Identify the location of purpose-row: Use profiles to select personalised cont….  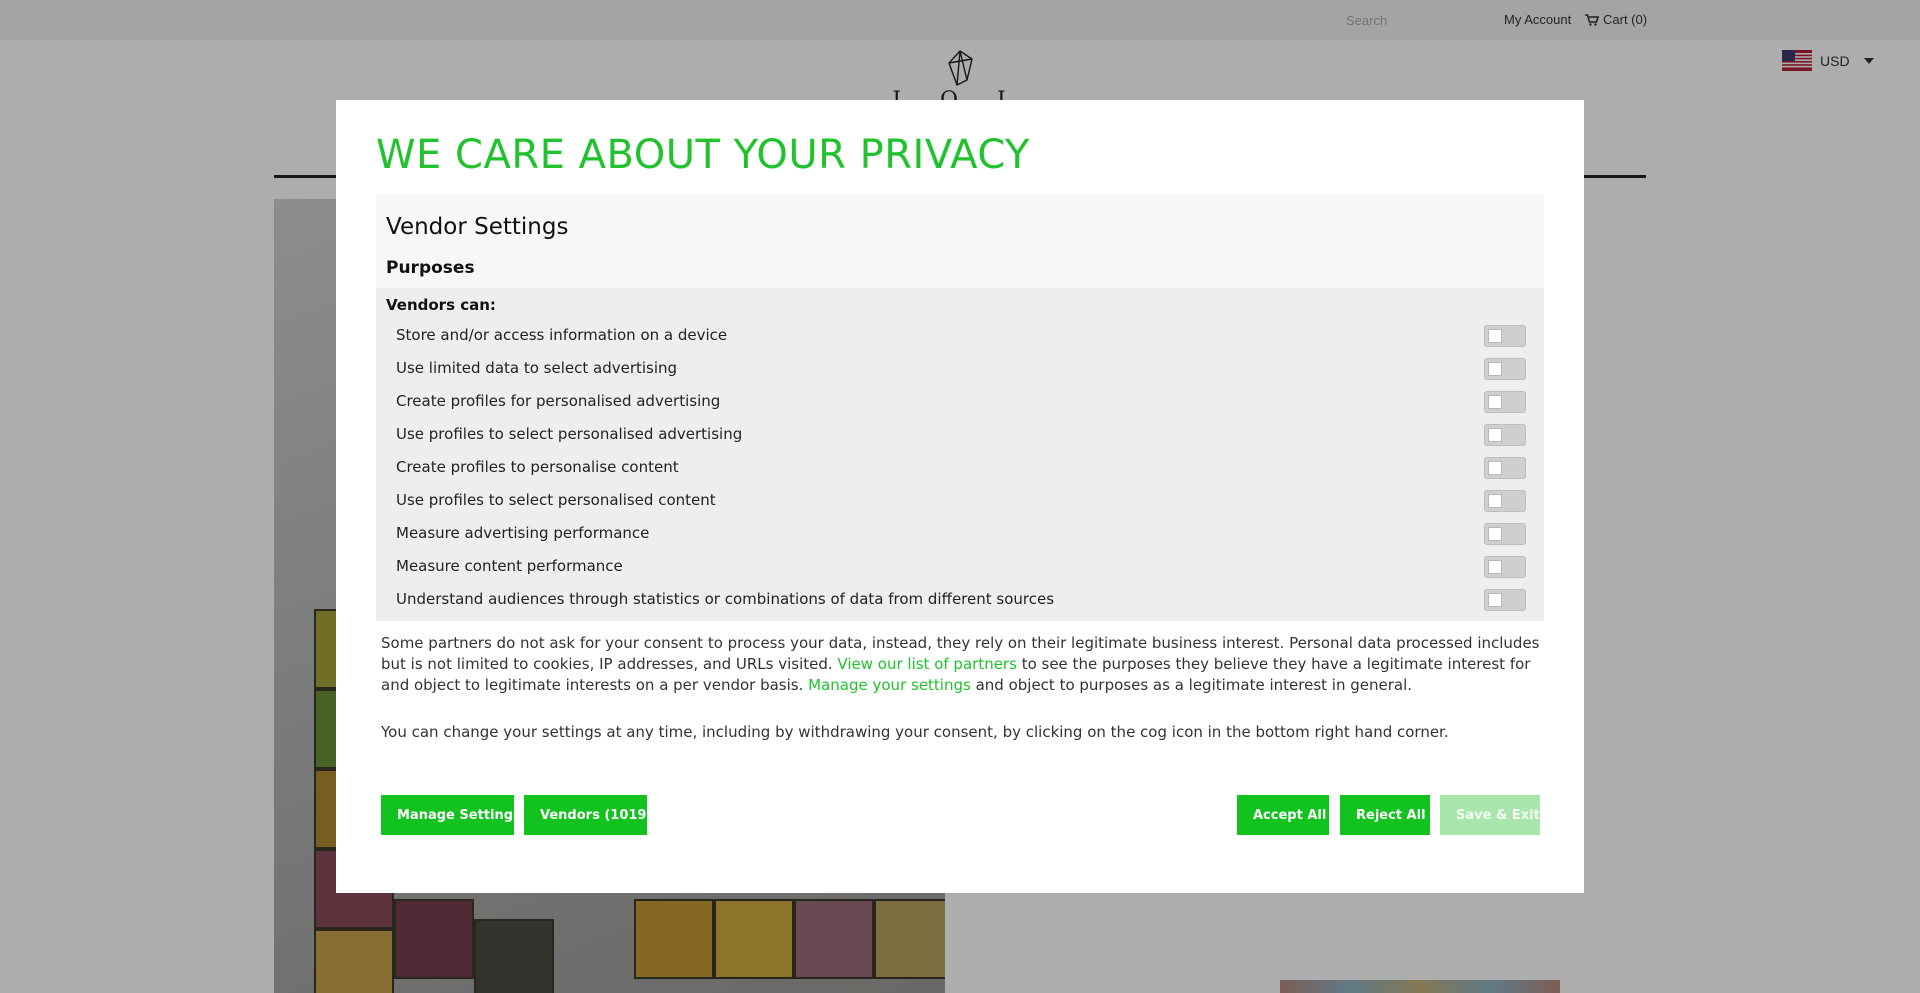
(960, 499).